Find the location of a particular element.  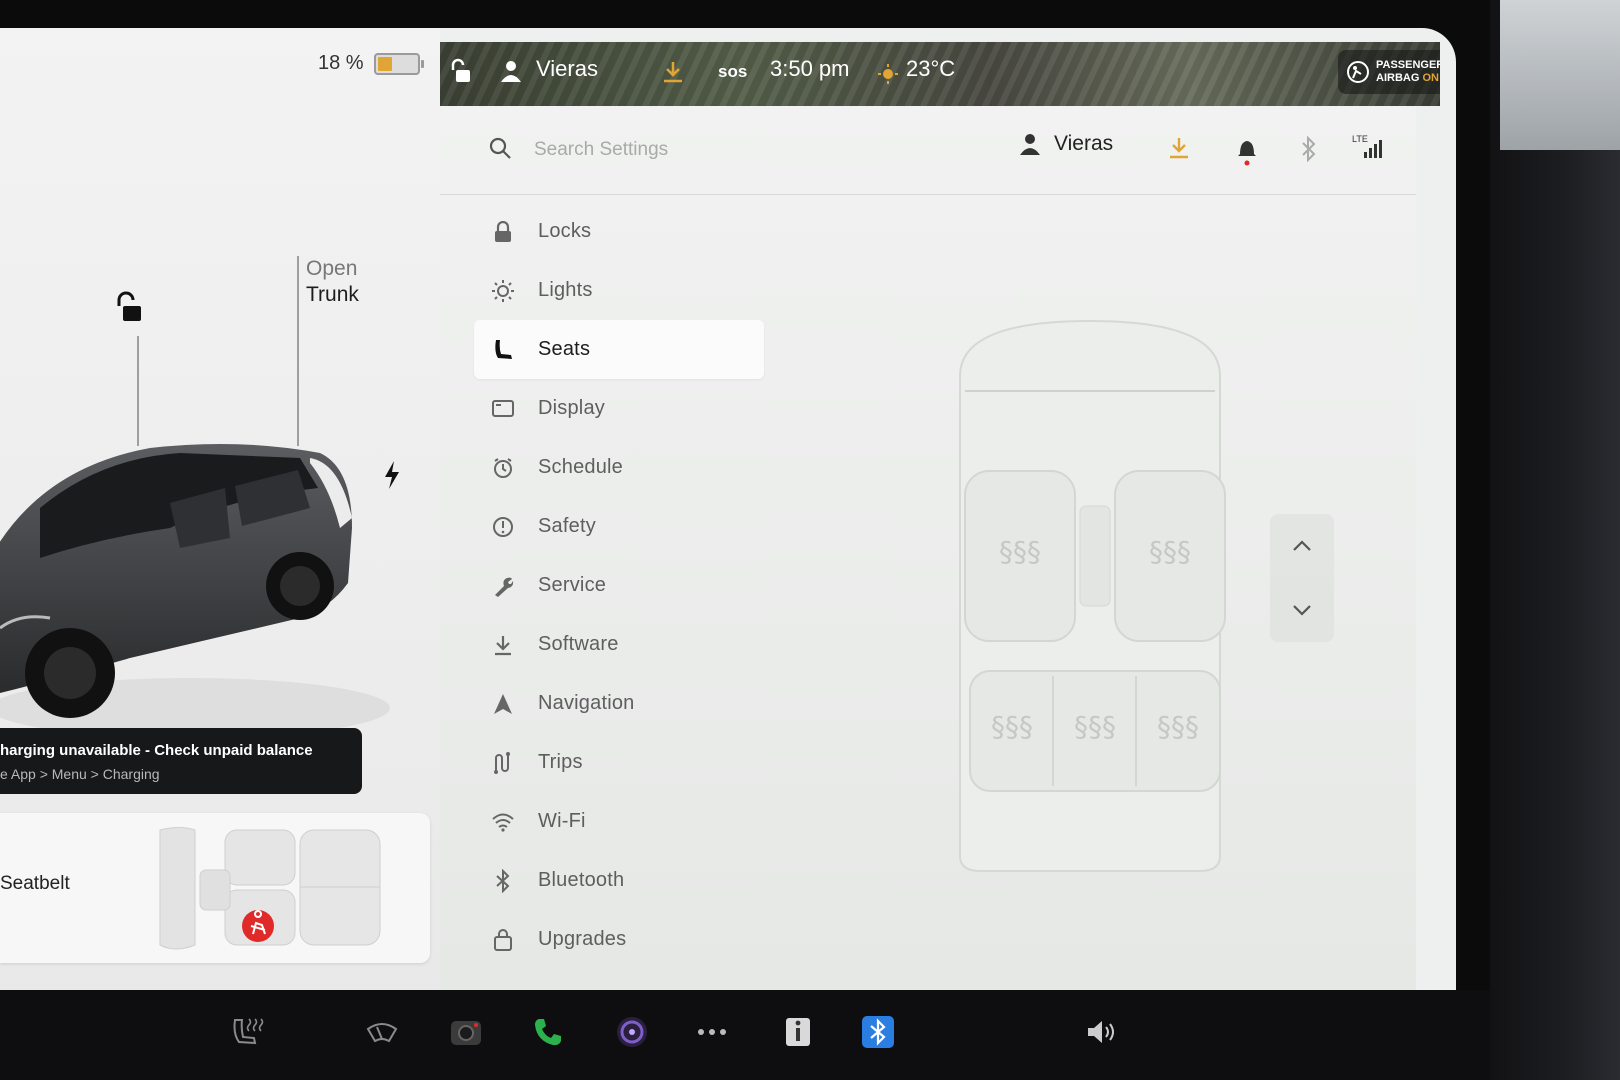

manual-app-button is located at coordinates (798, 1032).